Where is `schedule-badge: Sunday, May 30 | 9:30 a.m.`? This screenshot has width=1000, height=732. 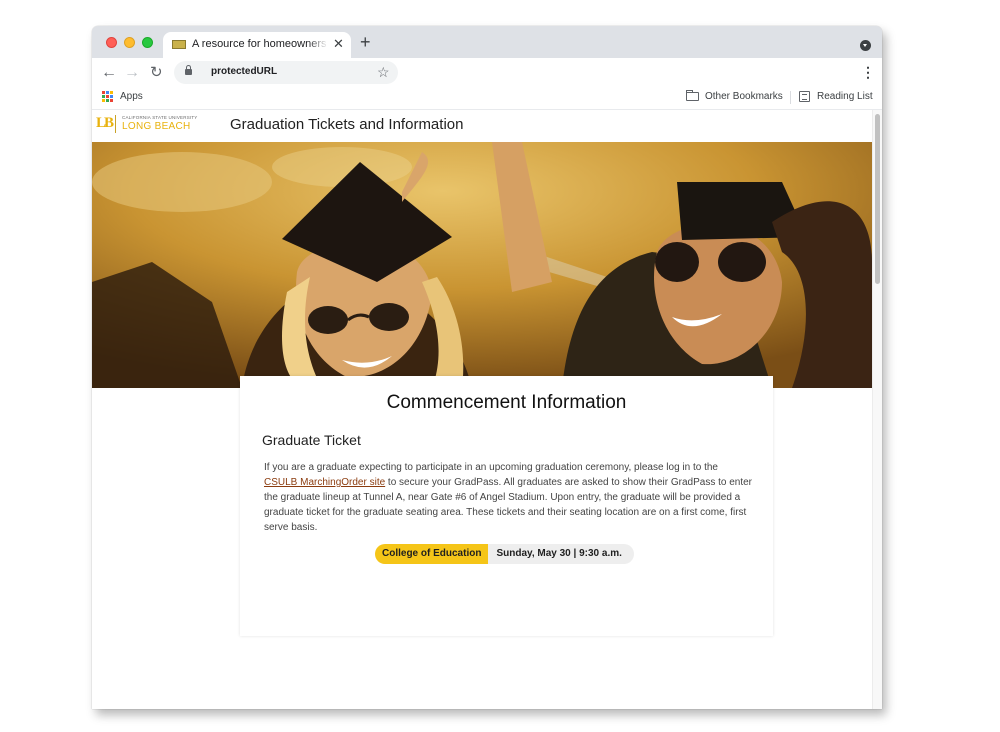
schedule-badge: Sunday, May 30 | 9:30 a.m. is located at coordinates (561, 554).